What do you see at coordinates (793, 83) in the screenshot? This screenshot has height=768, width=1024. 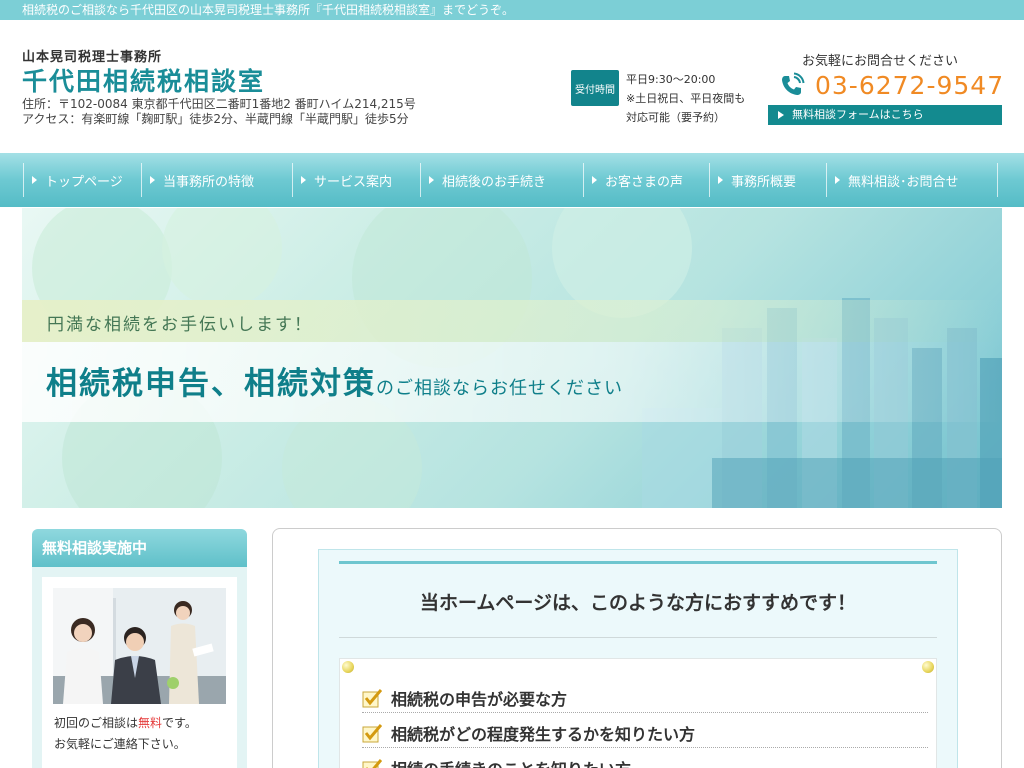 I see `phone-icon` at bounding box center [793, 83].